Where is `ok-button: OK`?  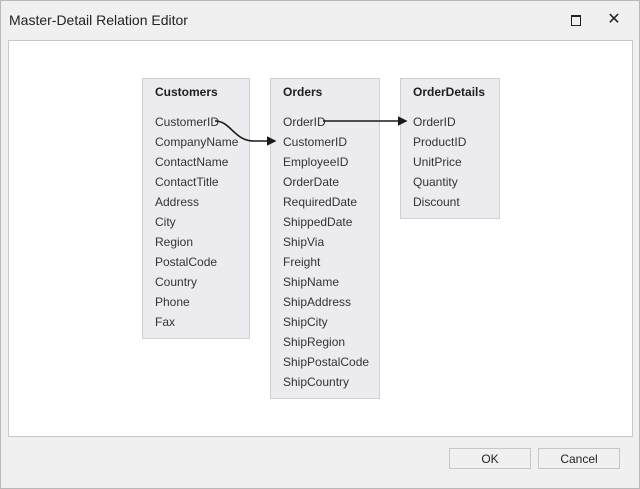 ok-button: OK is located at coordinates (490, 458).